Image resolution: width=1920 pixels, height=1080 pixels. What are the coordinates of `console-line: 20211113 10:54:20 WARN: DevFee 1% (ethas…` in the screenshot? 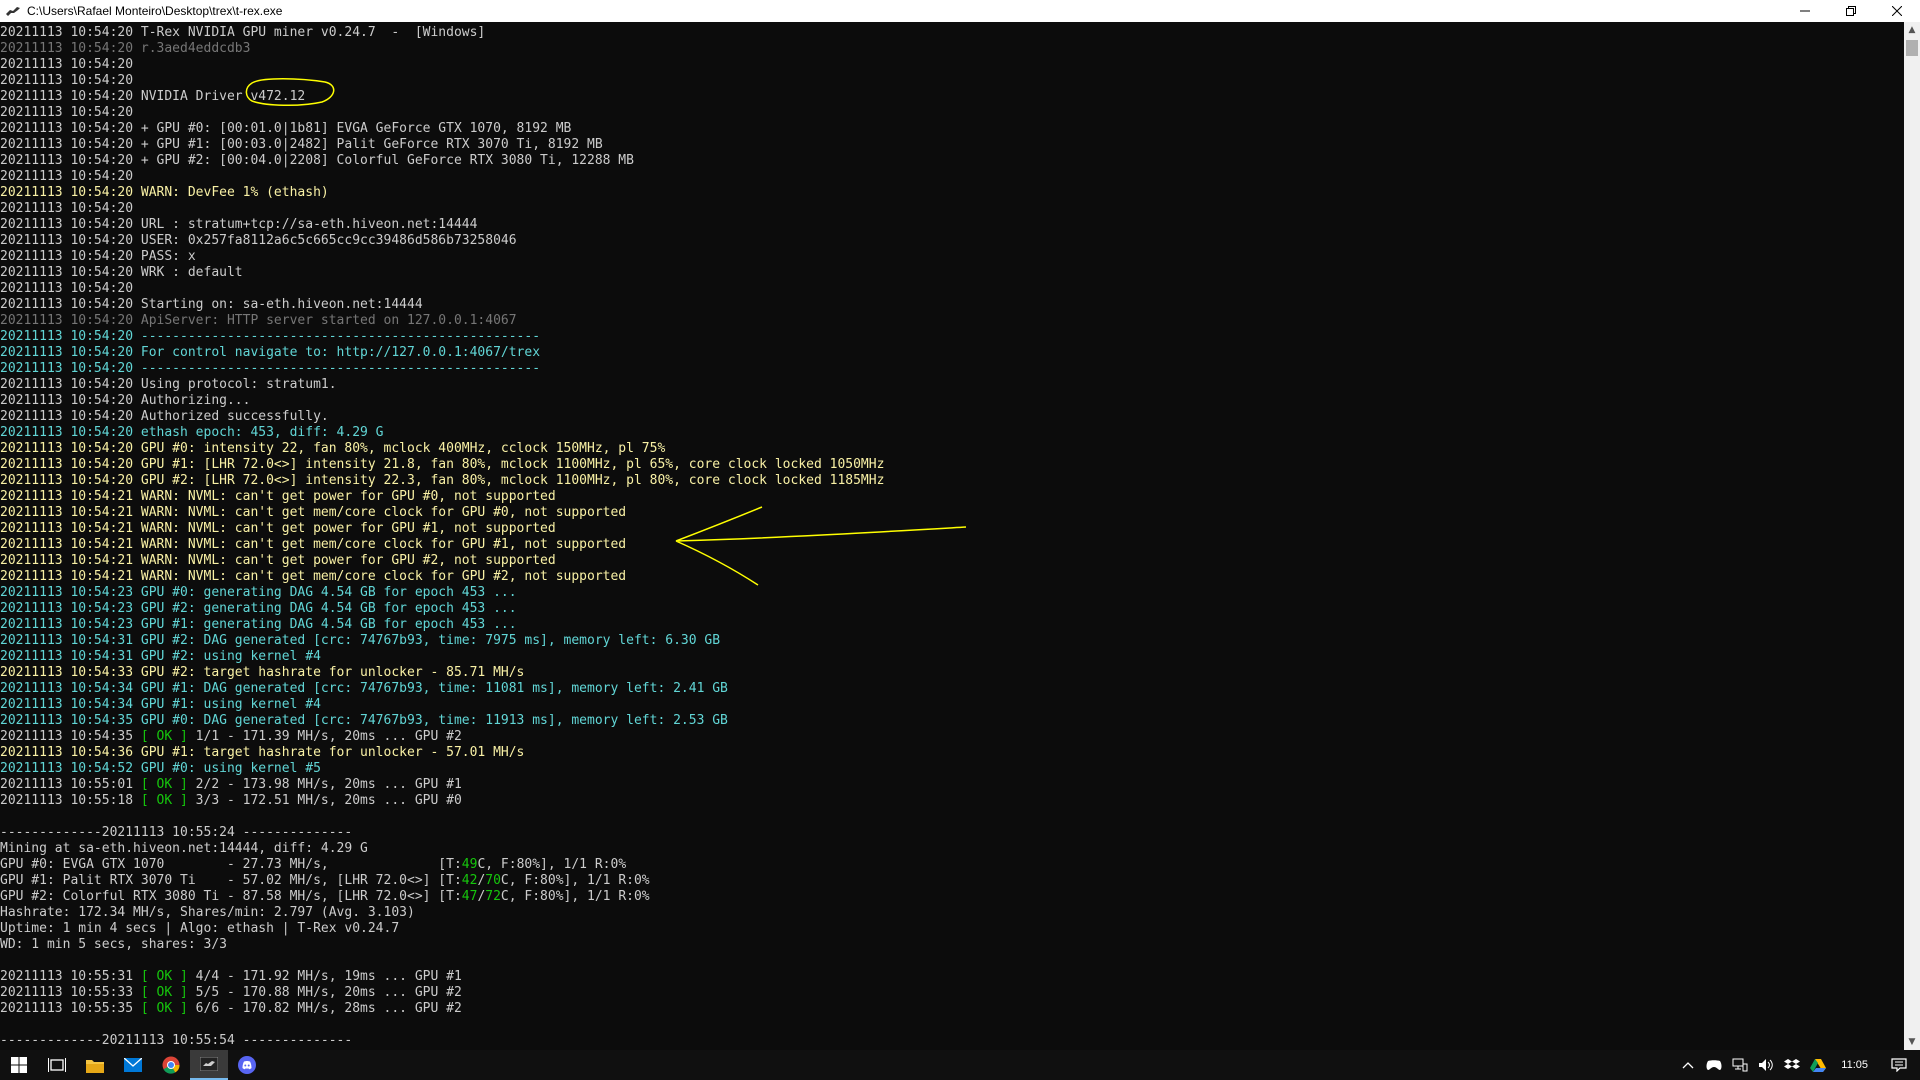 It's located at (442, 193).